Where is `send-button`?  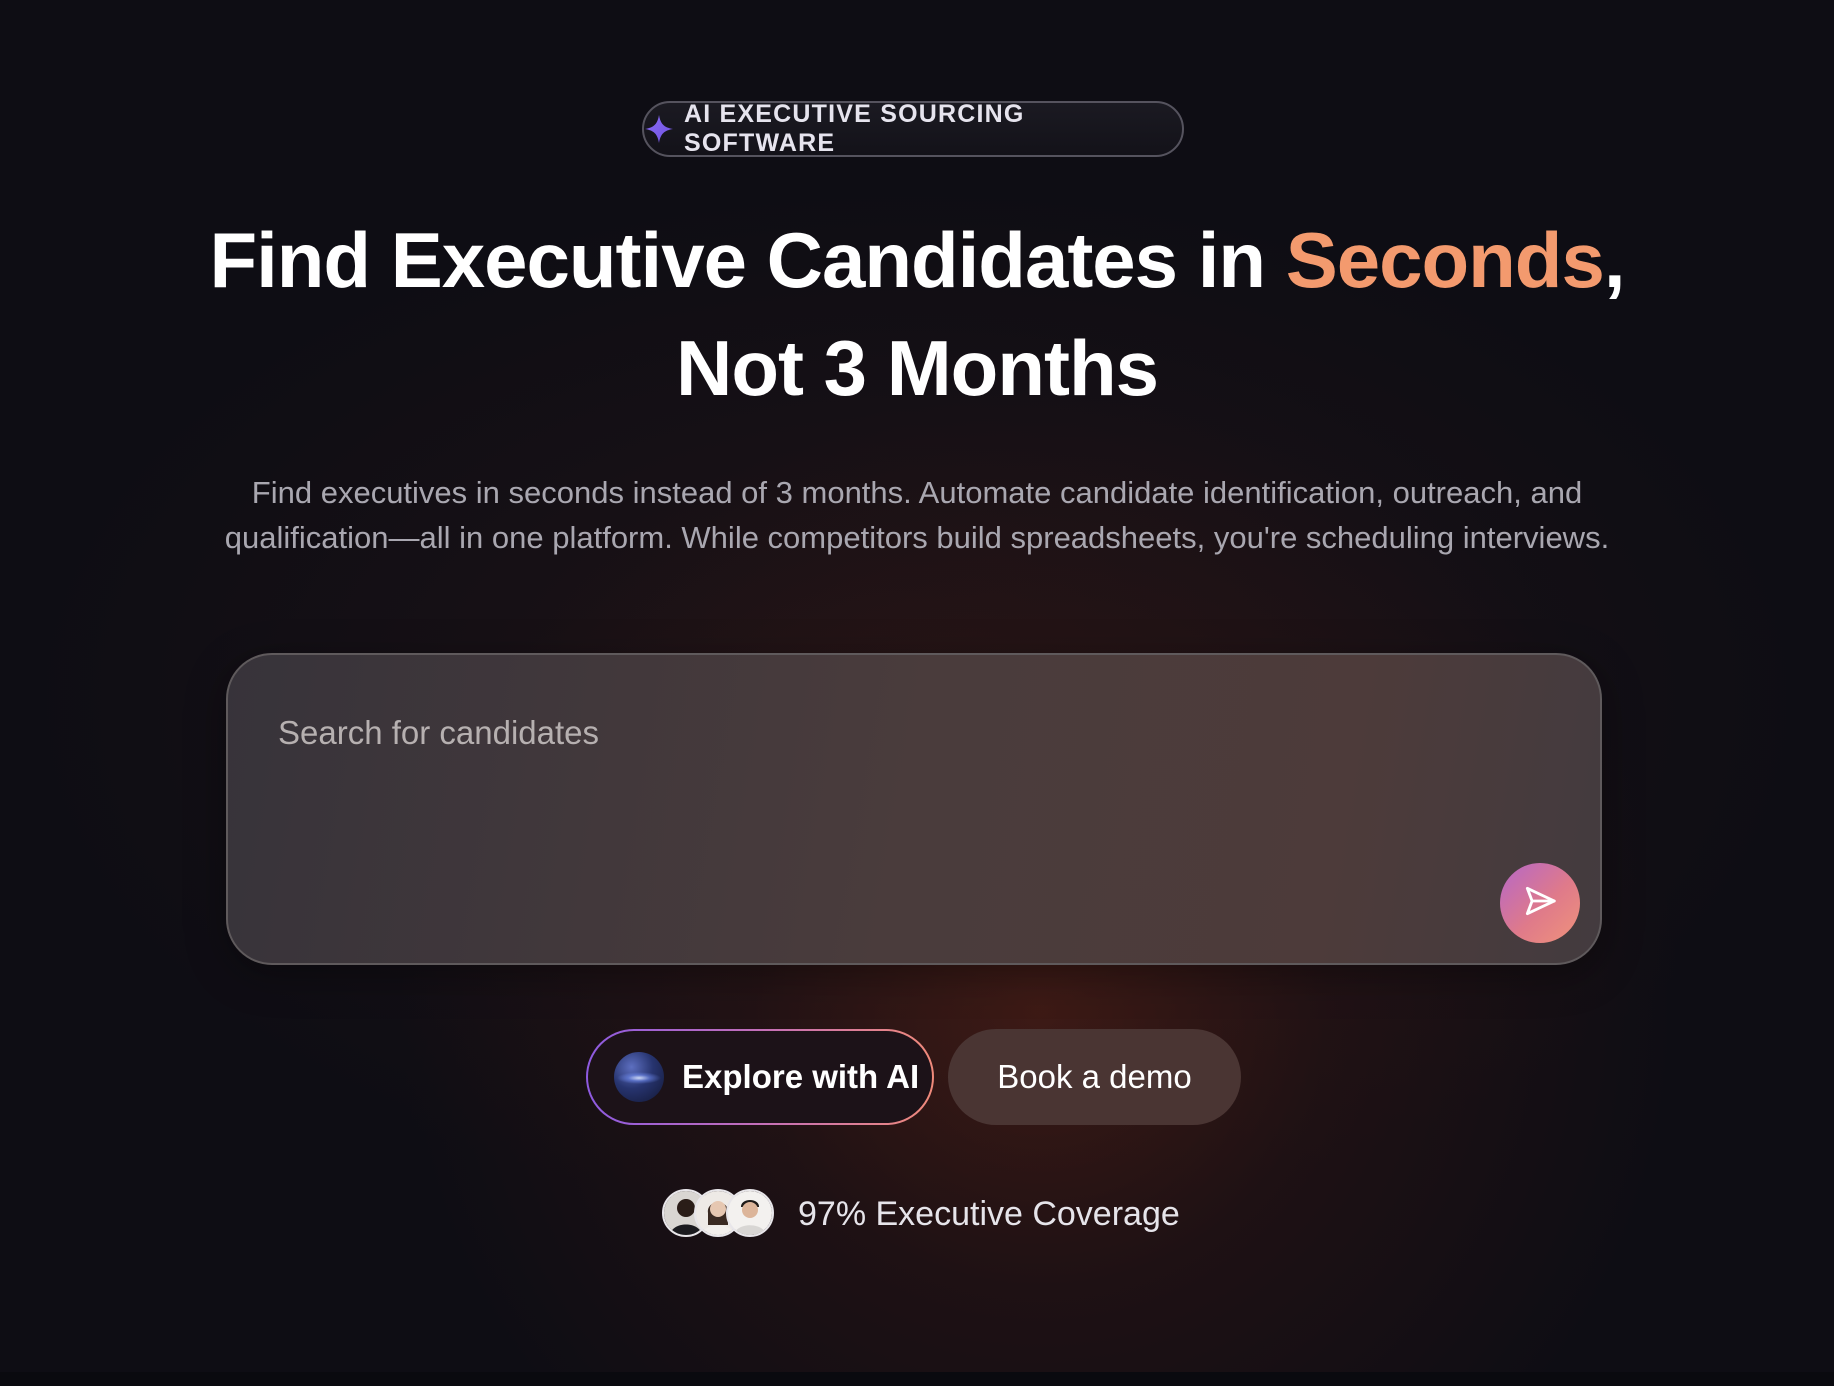
send-button is located at coordinates (1540, 903).